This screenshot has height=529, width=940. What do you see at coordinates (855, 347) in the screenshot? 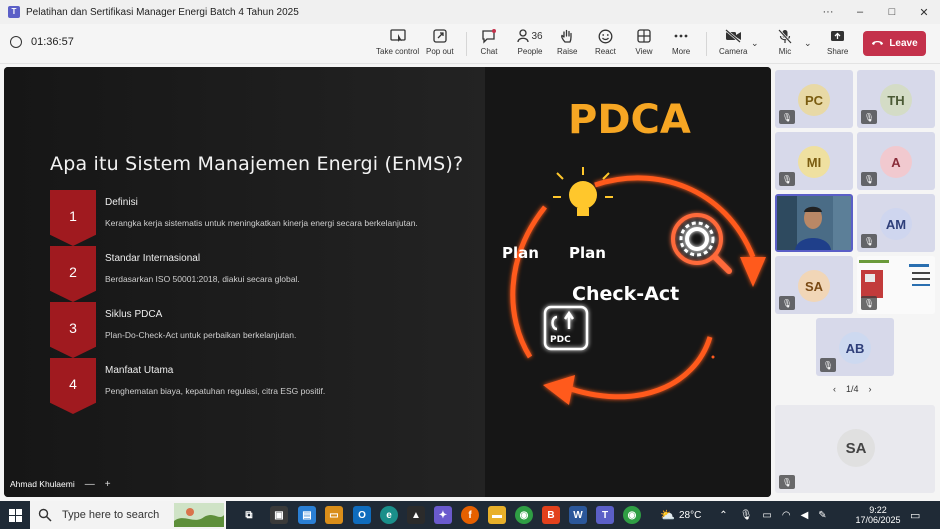
I see `participant-tile: AB 🎙` at bounding box center [855, 347].